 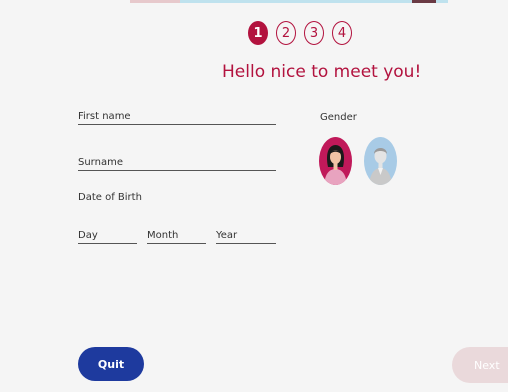 I want to click on first-name-placeholder: First name, so click(x=104, y=116).